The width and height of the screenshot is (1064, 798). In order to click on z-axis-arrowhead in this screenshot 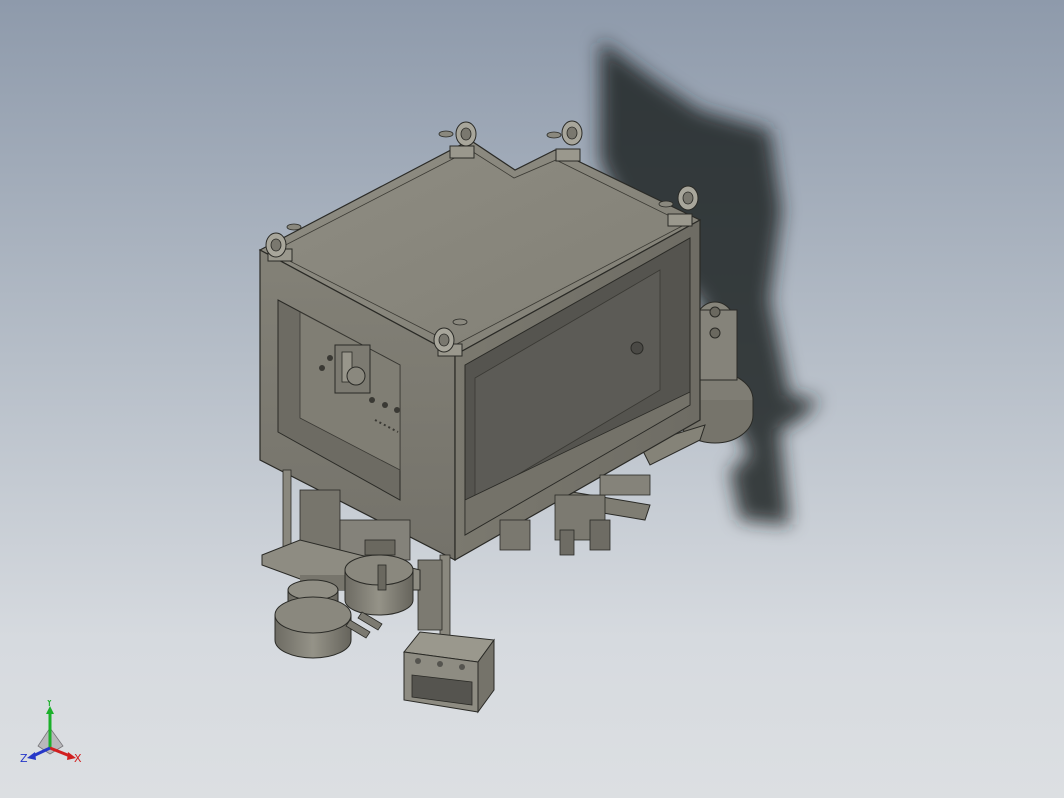, I will do `click(31, 756)`.